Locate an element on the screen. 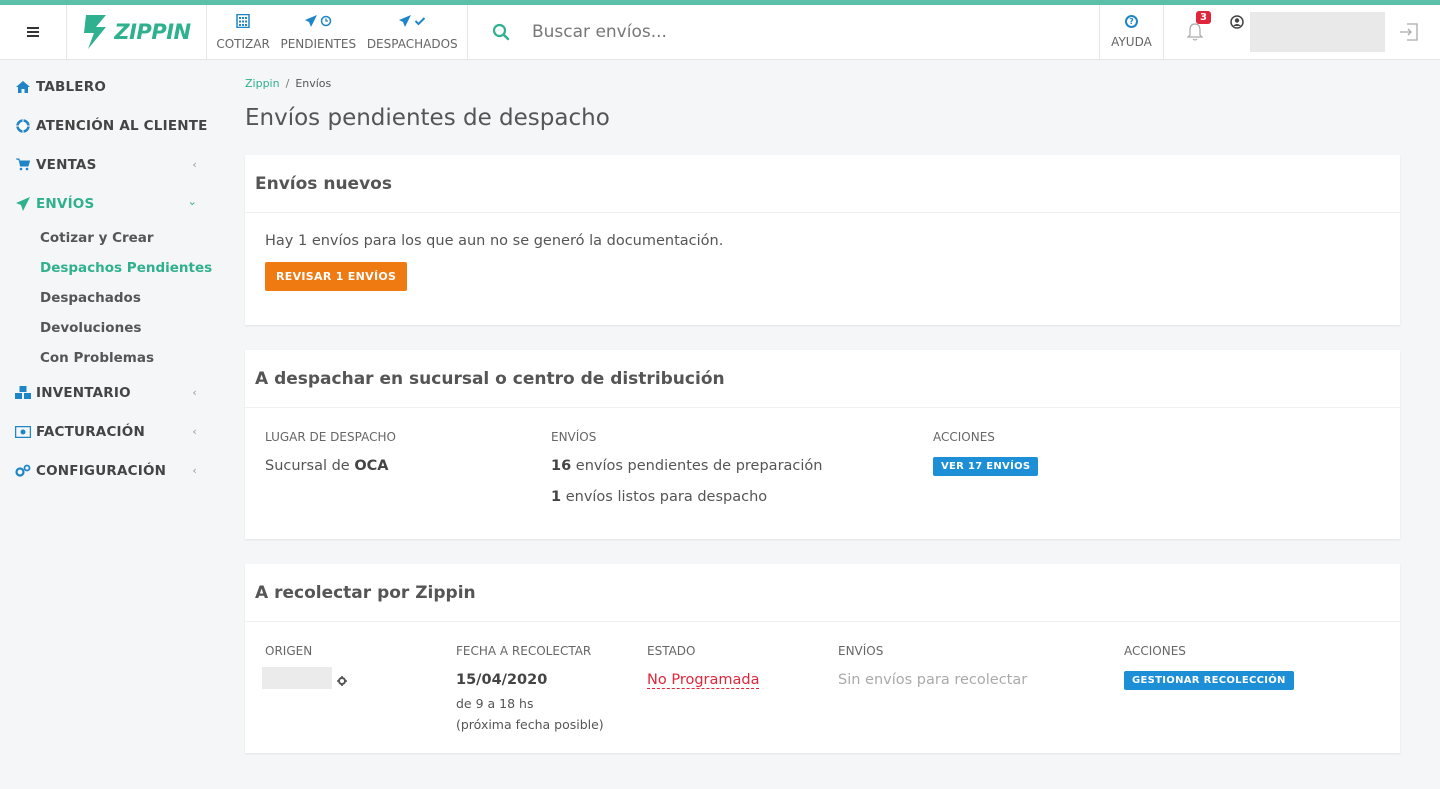  quick-links: COTIZAR PENDIENTES DESPACHADOS is located at coordinates (337, 32).